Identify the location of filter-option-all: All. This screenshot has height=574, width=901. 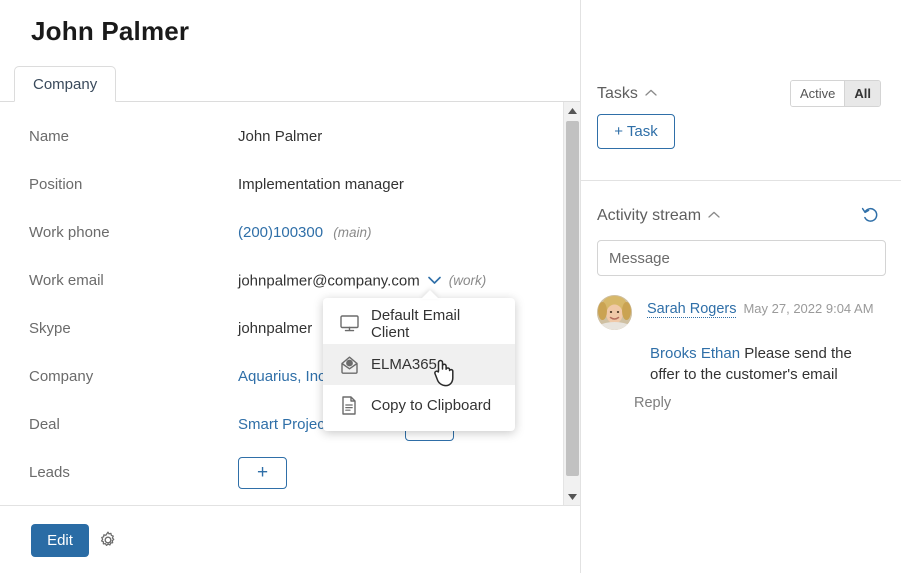
(862, 93).